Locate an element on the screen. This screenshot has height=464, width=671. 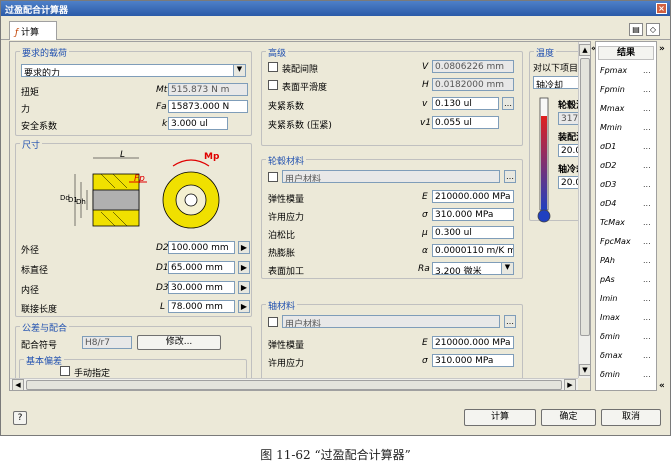
result-item-label: σD3 is located at coordinates (608, 184).